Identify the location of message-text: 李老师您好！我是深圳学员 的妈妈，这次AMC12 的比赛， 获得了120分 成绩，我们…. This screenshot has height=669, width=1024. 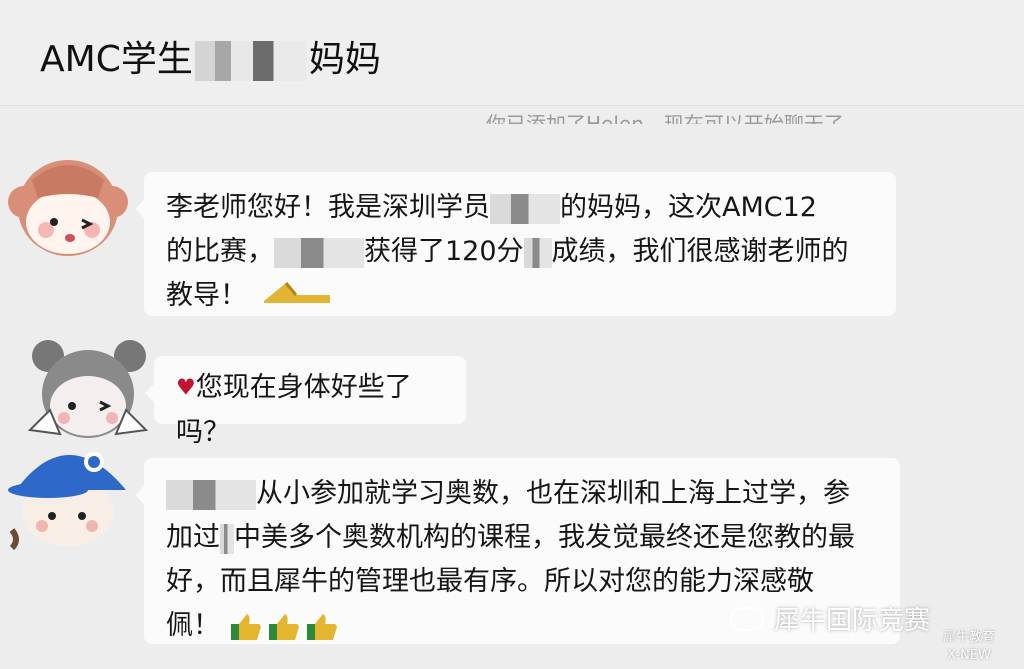
(520, 252).